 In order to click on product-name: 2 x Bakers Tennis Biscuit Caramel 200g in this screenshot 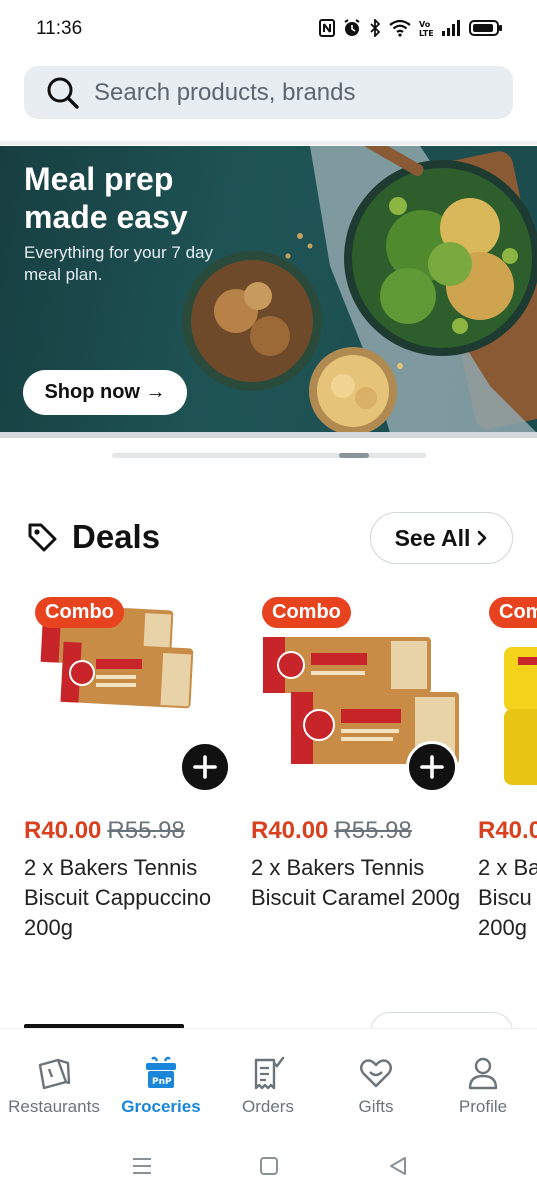, I will do `click(357, 883)`.